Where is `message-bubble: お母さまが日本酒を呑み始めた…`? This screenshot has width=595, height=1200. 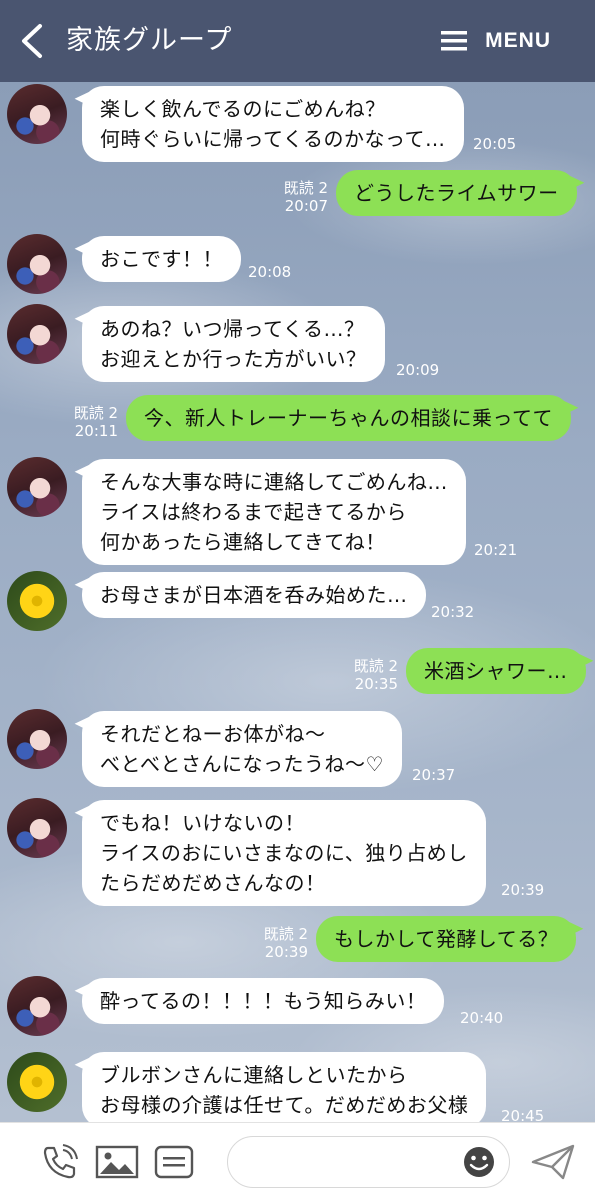 message-bubble: お母さまが日本酒を呑み始めた… is located at coordinates (254, 595).